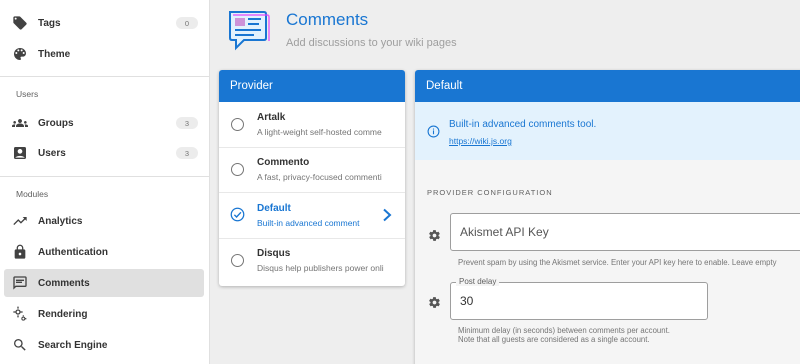 This screenshot has height=364, width=800. Describe the element at coordinates (187, 23) in the screenshot. I see `count-badge: 0` at that location.